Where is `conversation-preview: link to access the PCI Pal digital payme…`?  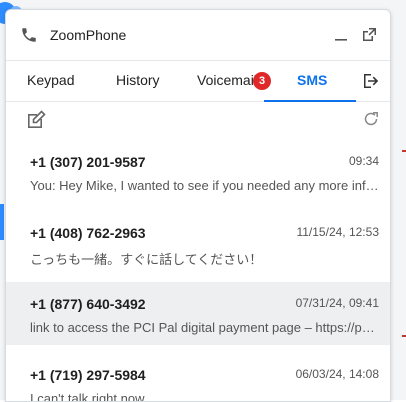
conversation-preview: link to access the PCI Pal digital payme… is located at coordinates (204, 327).